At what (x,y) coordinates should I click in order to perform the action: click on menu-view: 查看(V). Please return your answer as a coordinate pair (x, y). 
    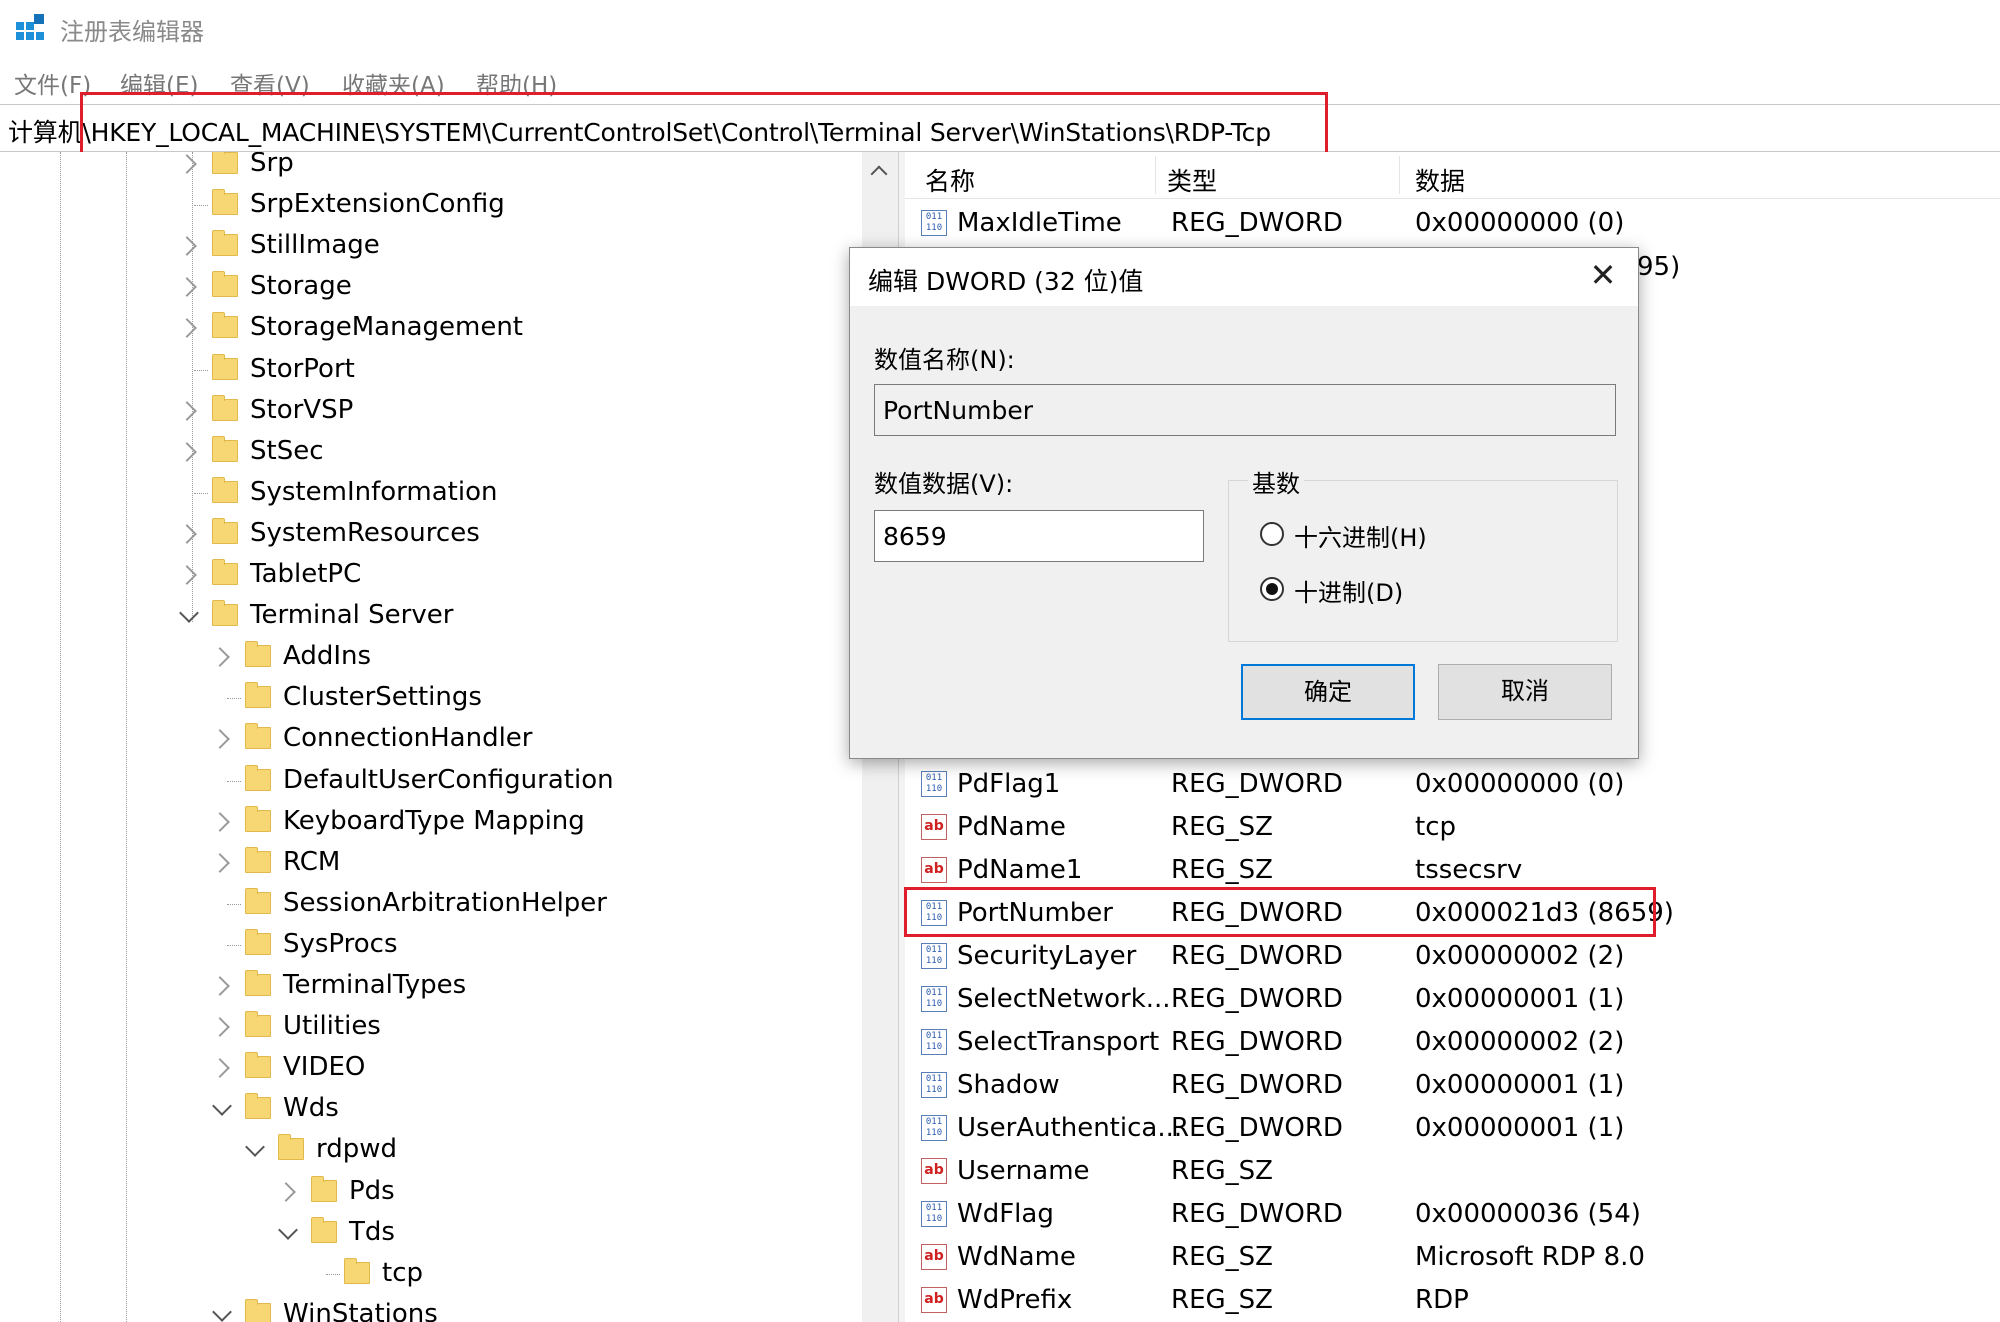
    Looking at the image, I should click on (270, 83).